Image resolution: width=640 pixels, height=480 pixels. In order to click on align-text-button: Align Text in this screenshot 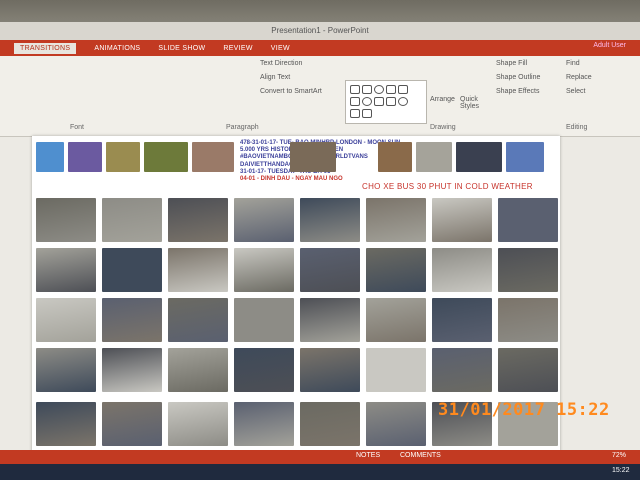, I will do `click(275, 77)`.